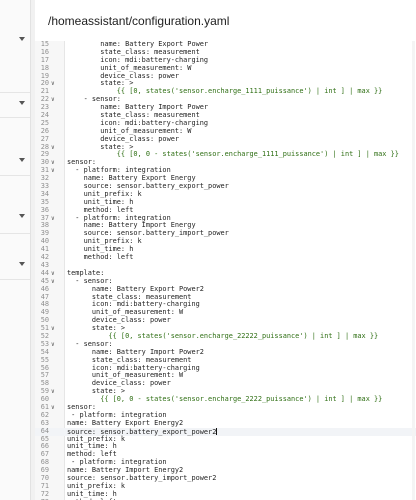  What do you see at coordinates (413, 270) in the screenshot?
I see `editor-scrollbar` at bounding box center [413, 270].